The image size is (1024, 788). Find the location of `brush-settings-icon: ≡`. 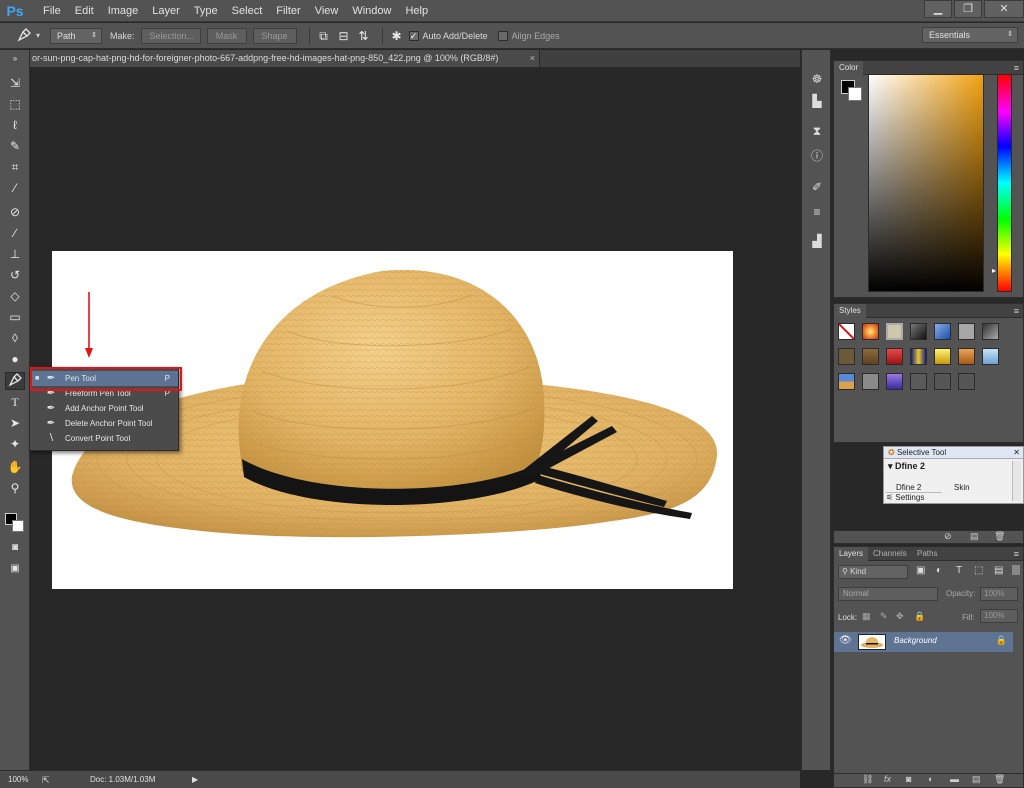

brush-settings-icon: ≡ is located at coordinates (817, 212).